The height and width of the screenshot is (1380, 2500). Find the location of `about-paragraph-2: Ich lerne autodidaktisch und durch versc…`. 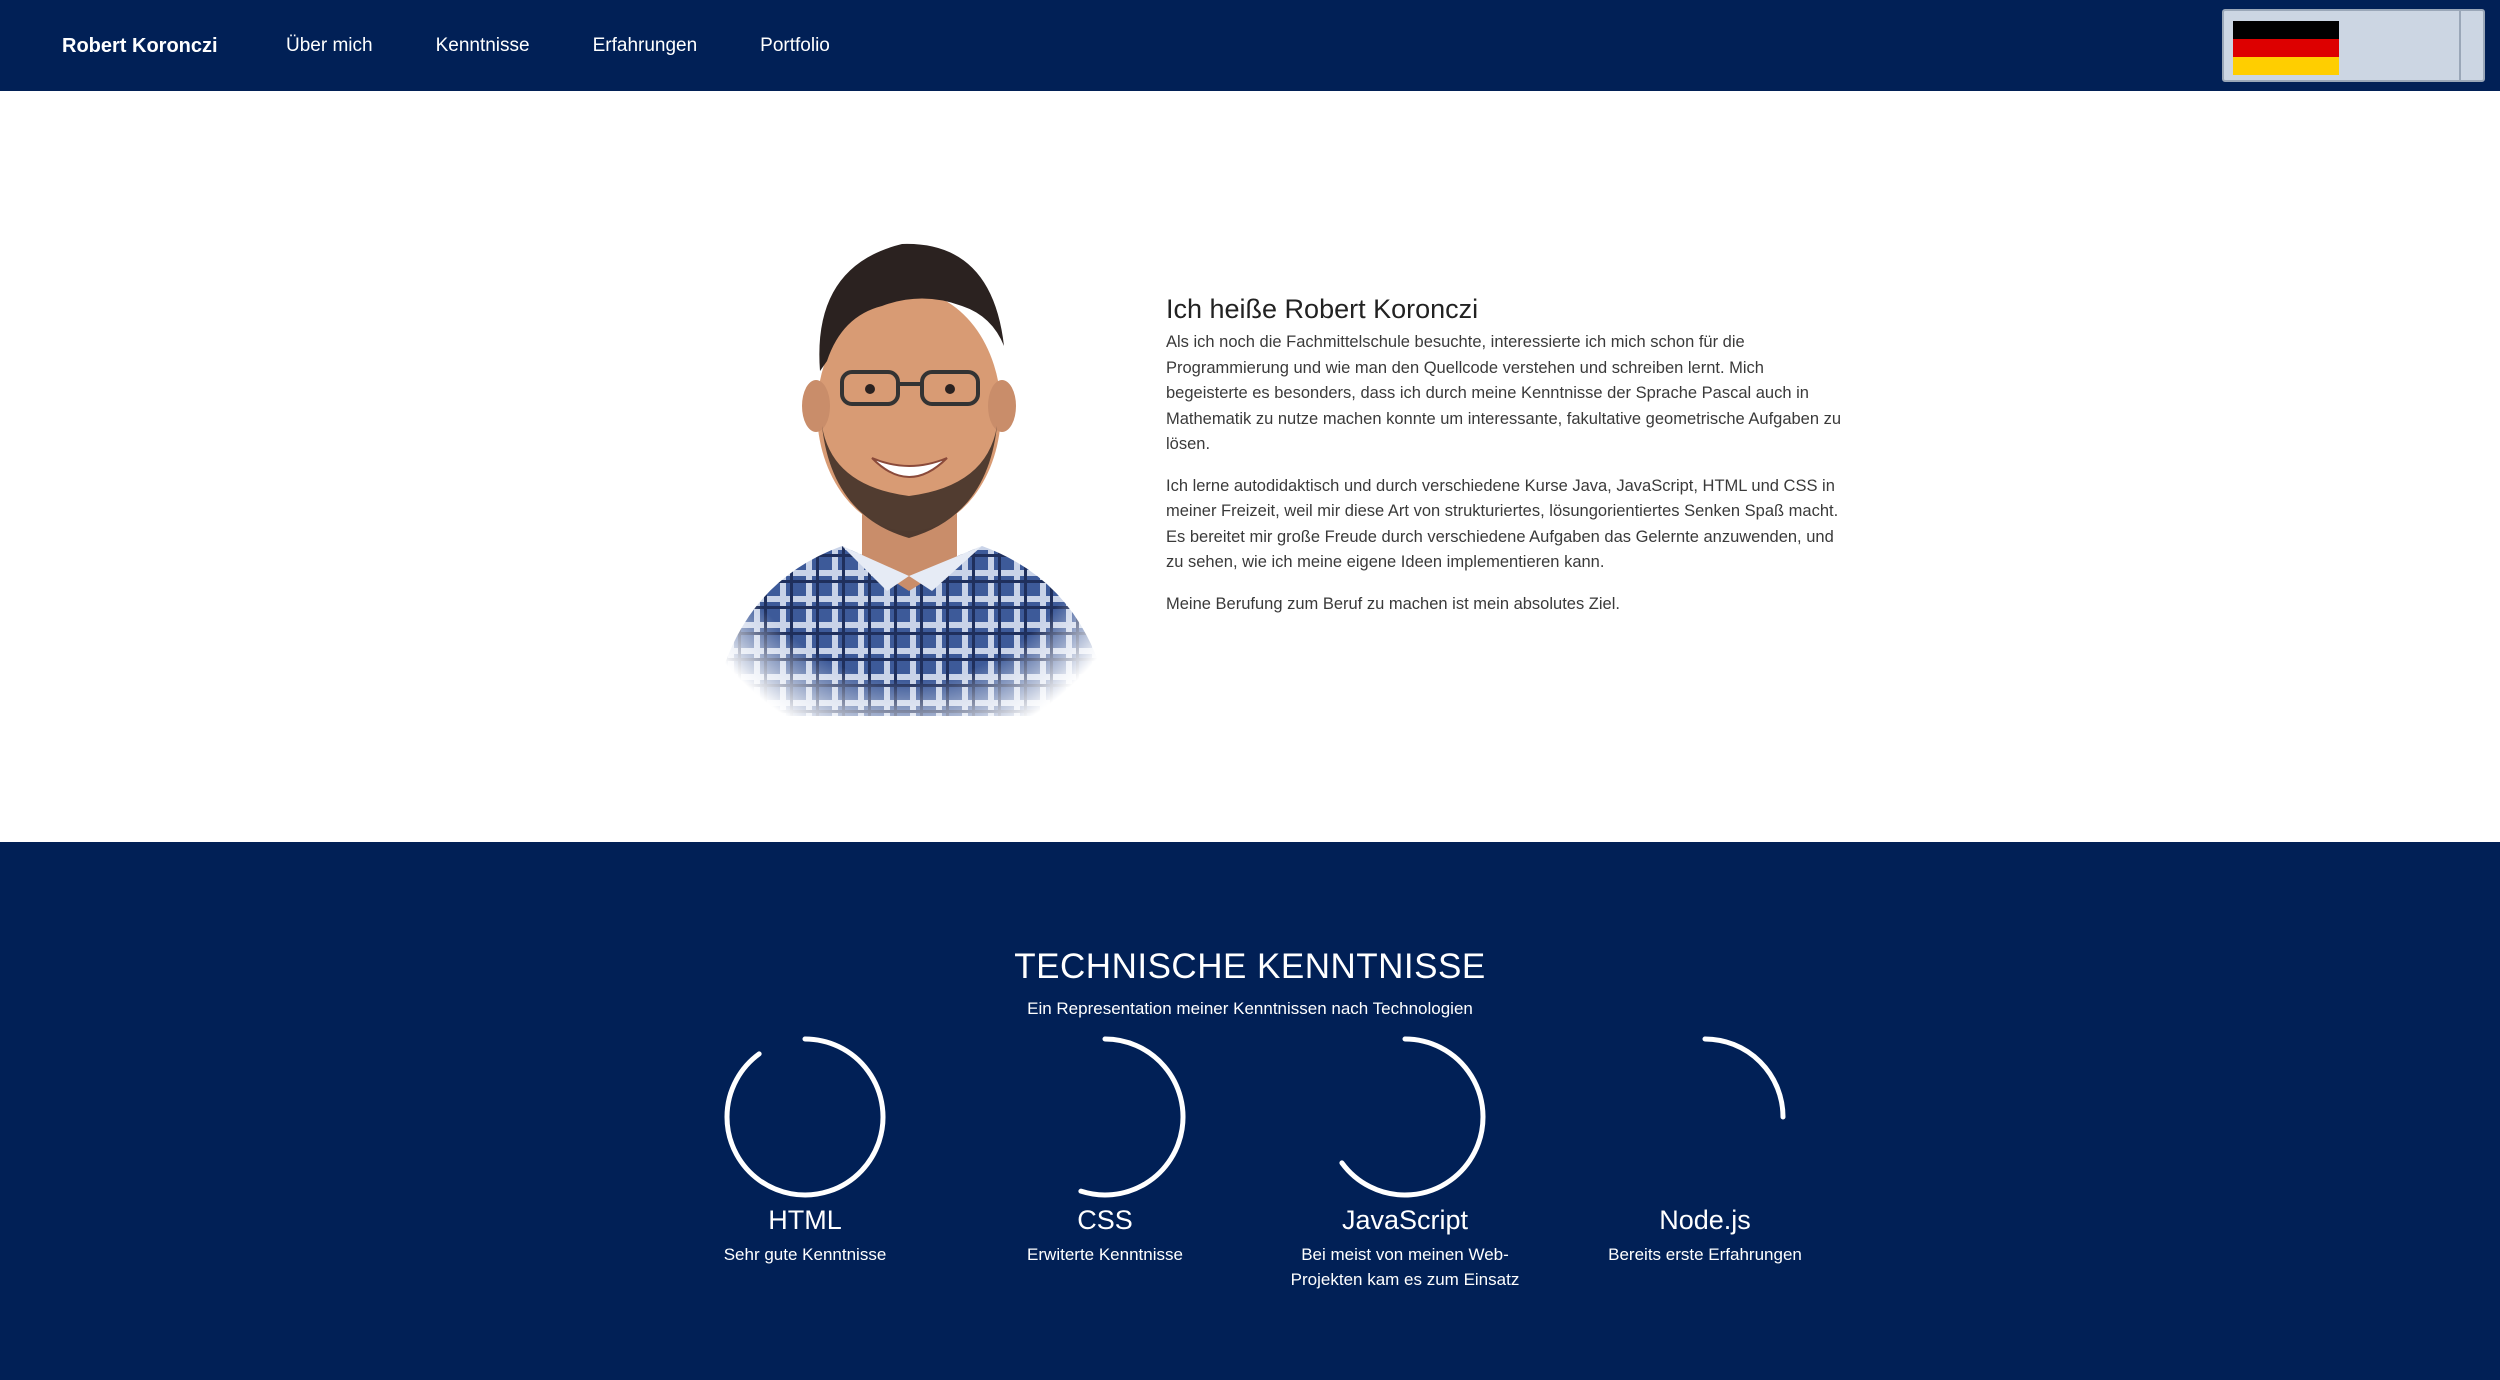

about-paragraph-2: Ich lerne autodidaktisch und durch versc… is located at coordinates (1502, 524).